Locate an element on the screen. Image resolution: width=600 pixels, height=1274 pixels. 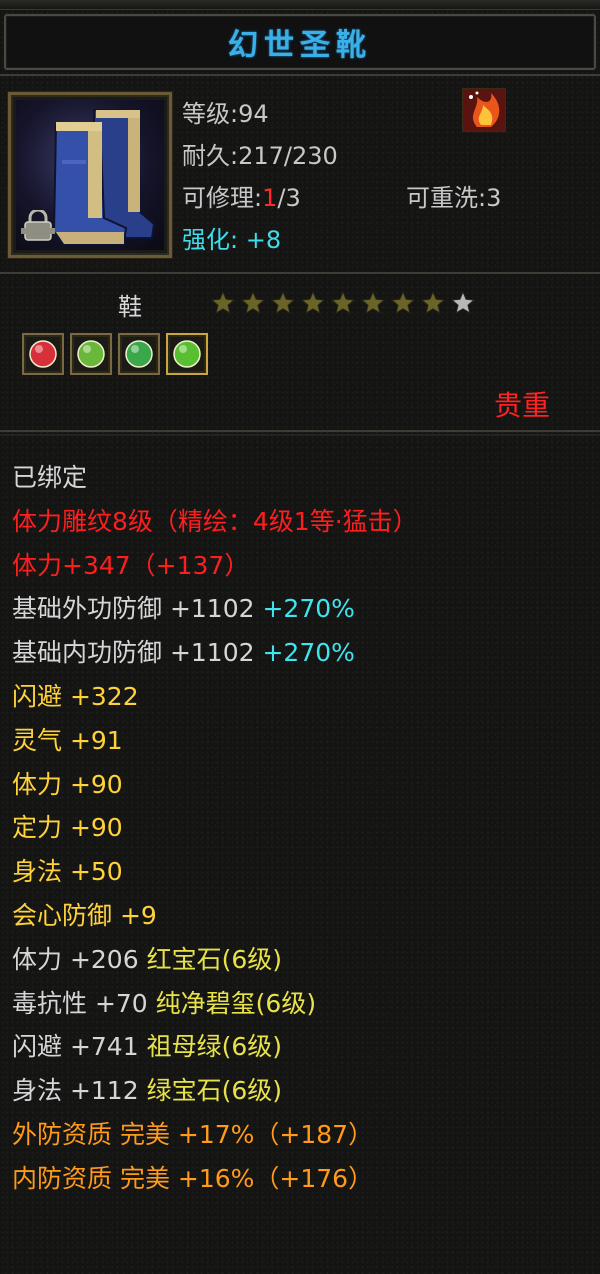
attribute-line: 灵气 +91 is located at coordinates (302, 741).